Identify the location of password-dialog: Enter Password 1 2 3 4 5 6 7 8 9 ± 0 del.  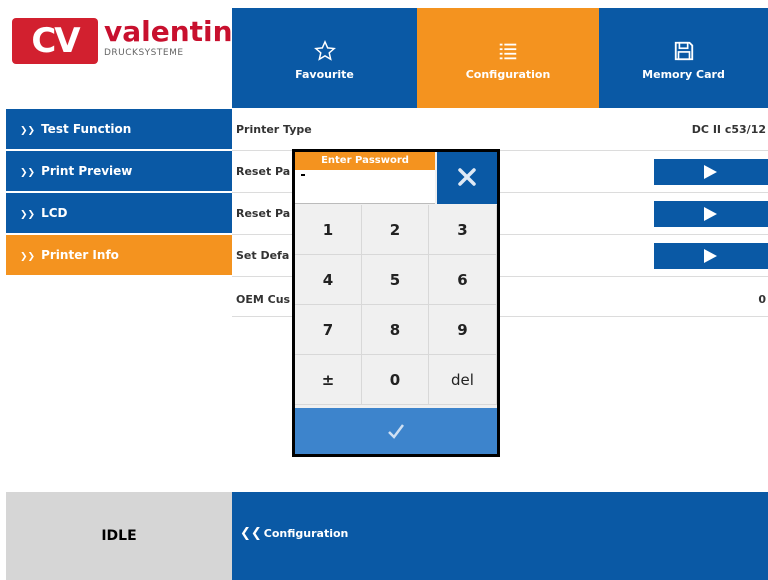
(396, 303).